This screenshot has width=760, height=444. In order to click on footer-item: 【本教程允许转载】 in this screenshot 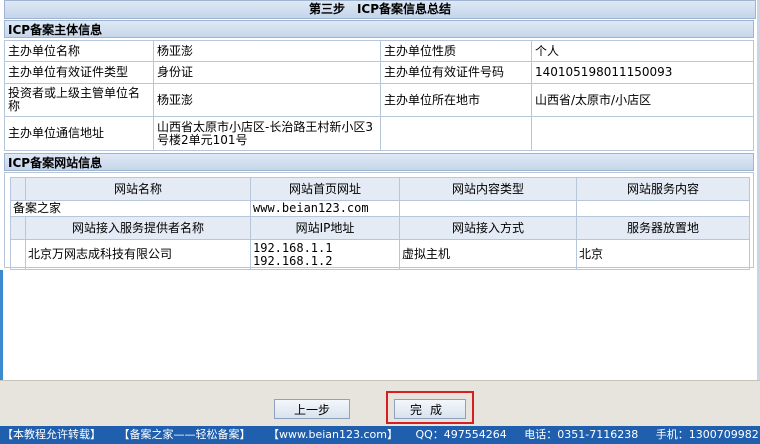, I will do `click(51, 434)`.